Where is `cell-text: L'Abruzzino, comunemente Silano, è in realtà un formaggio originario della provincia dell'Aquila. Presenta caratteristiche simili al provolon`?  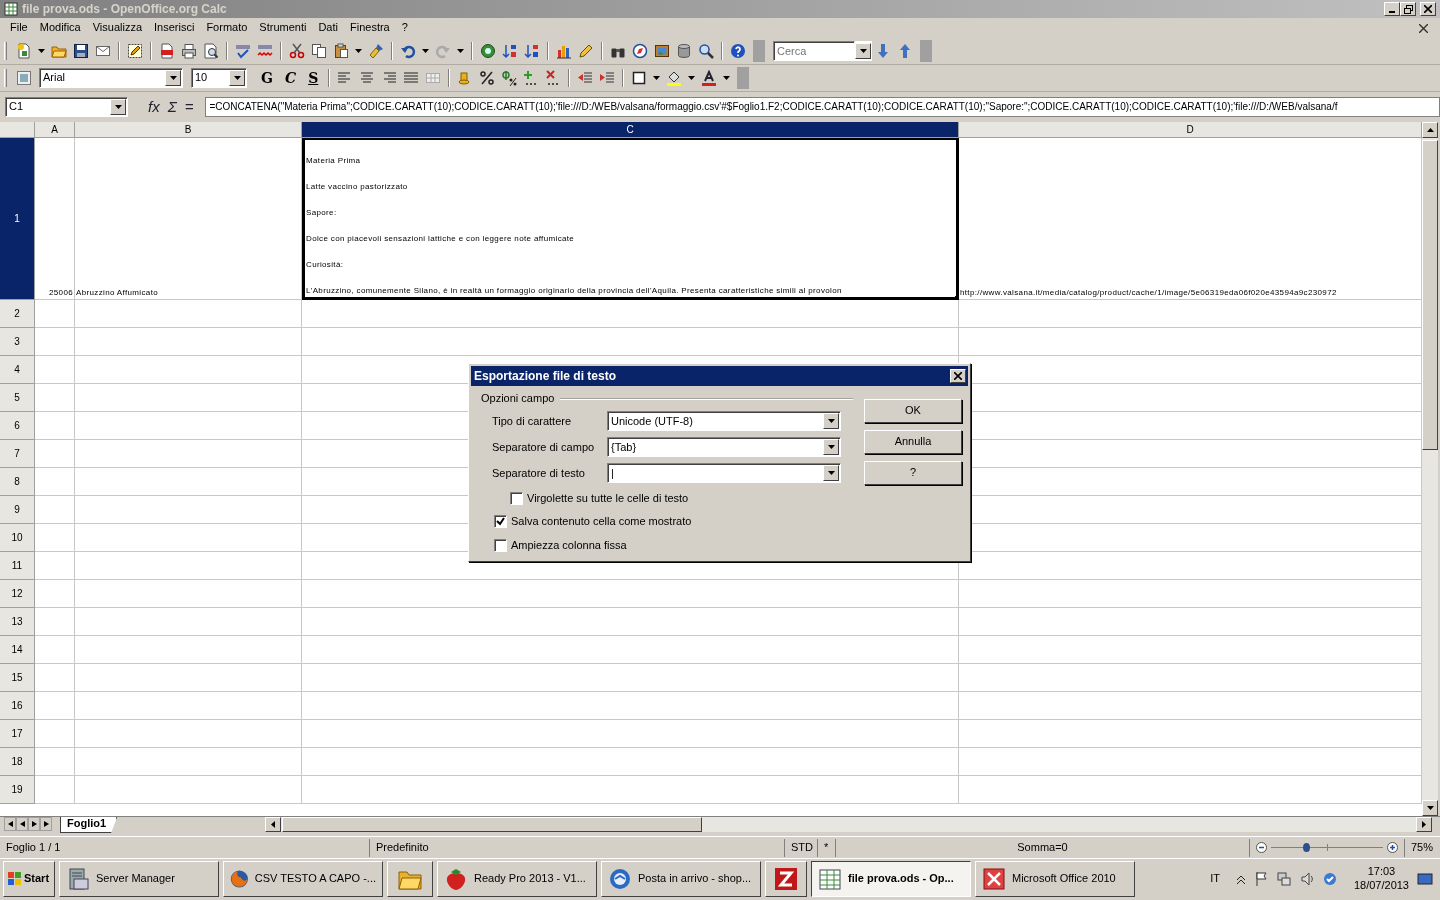 cell-text: L'Abruzzino, comunemente Silano, è in realtà un formaggio originario della provincia dell'Aquila. Presenta caratteristiche simili al provolon is located at coordinates (574, 291).